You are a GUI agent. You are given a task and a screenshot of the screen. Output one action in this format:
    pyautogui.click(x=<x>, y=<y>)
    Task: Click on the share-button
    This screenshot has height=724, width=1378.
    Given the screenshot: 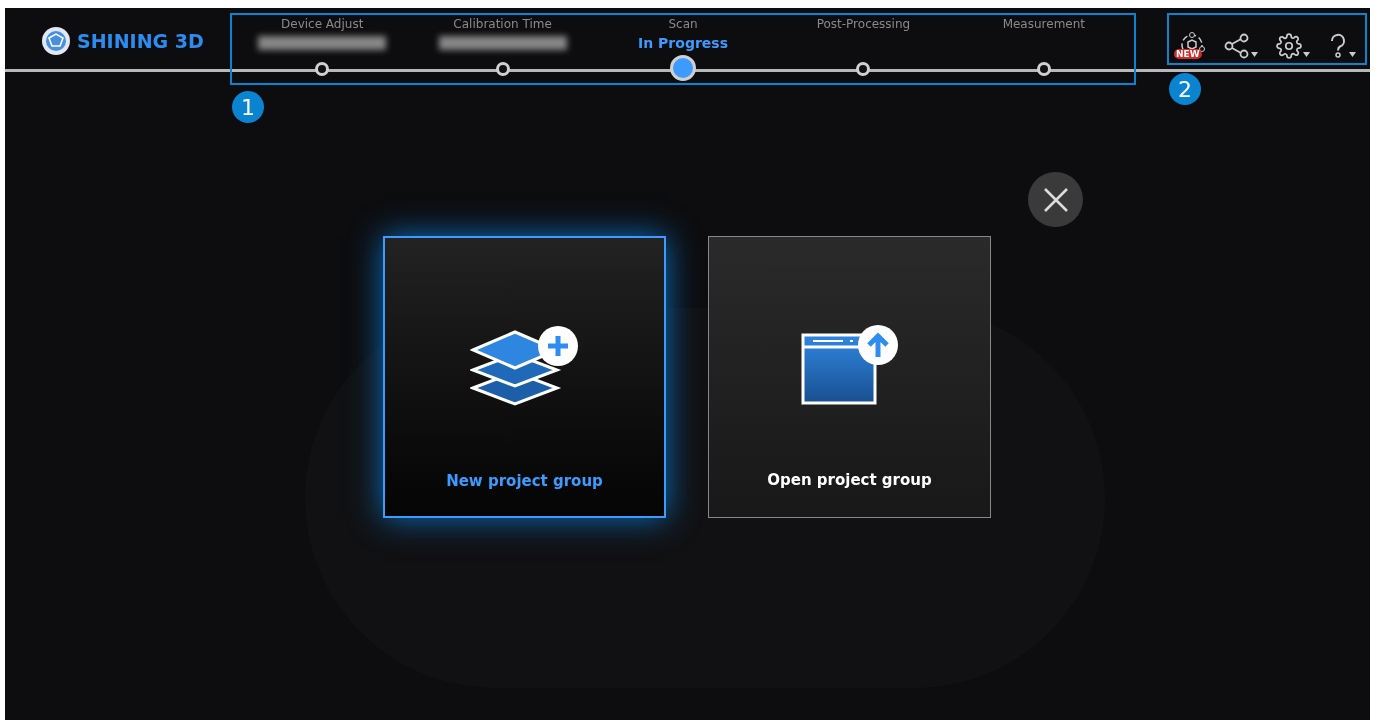 What is the action you would take?
    pyautogui.click(x=1241, y=46)
    